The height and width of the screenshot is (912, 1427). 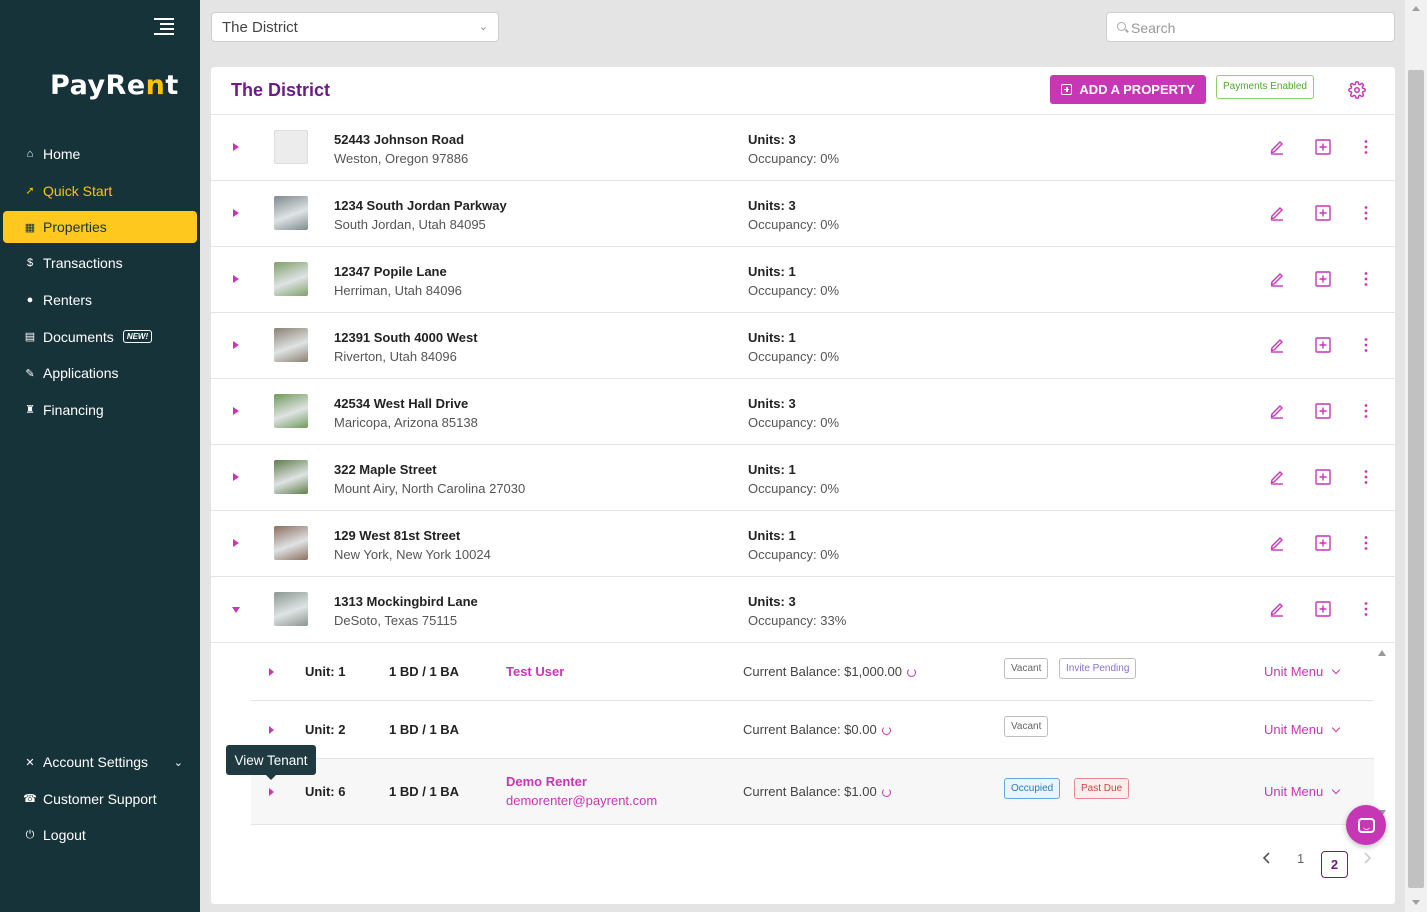 What do you see at coordinates (100, 336) in the screenshot?
I see `sidebar-item-documents: ▤ Documents NEW!` at bounding box center [100, 336].